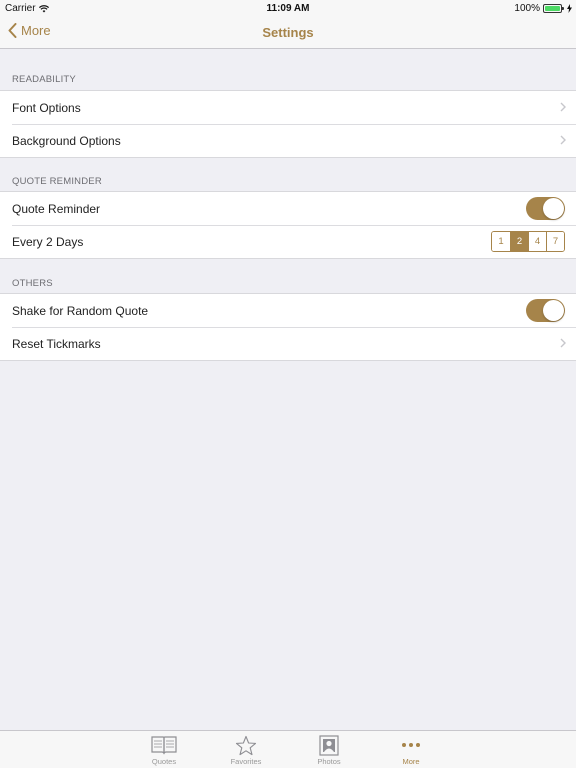 This screenshot has height=768, width=576. I want to click on status-bar: Carrier 11:09 AM 100%, so click(288, 8).